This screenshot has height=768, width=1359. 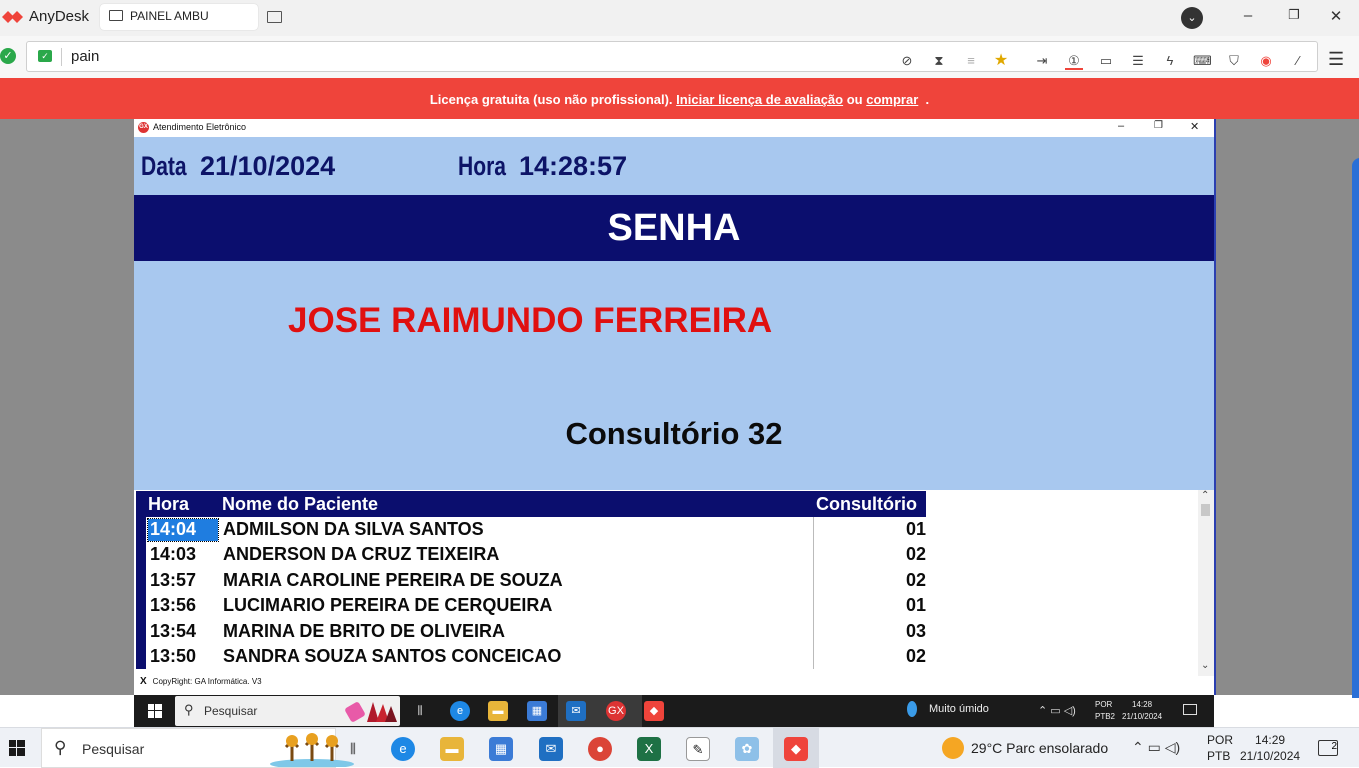 What do you see at coordinates (1142, 716) in the screenshot?
I see `remote-clock-date: 21/10/2024` at bounding box center [1142, 716].